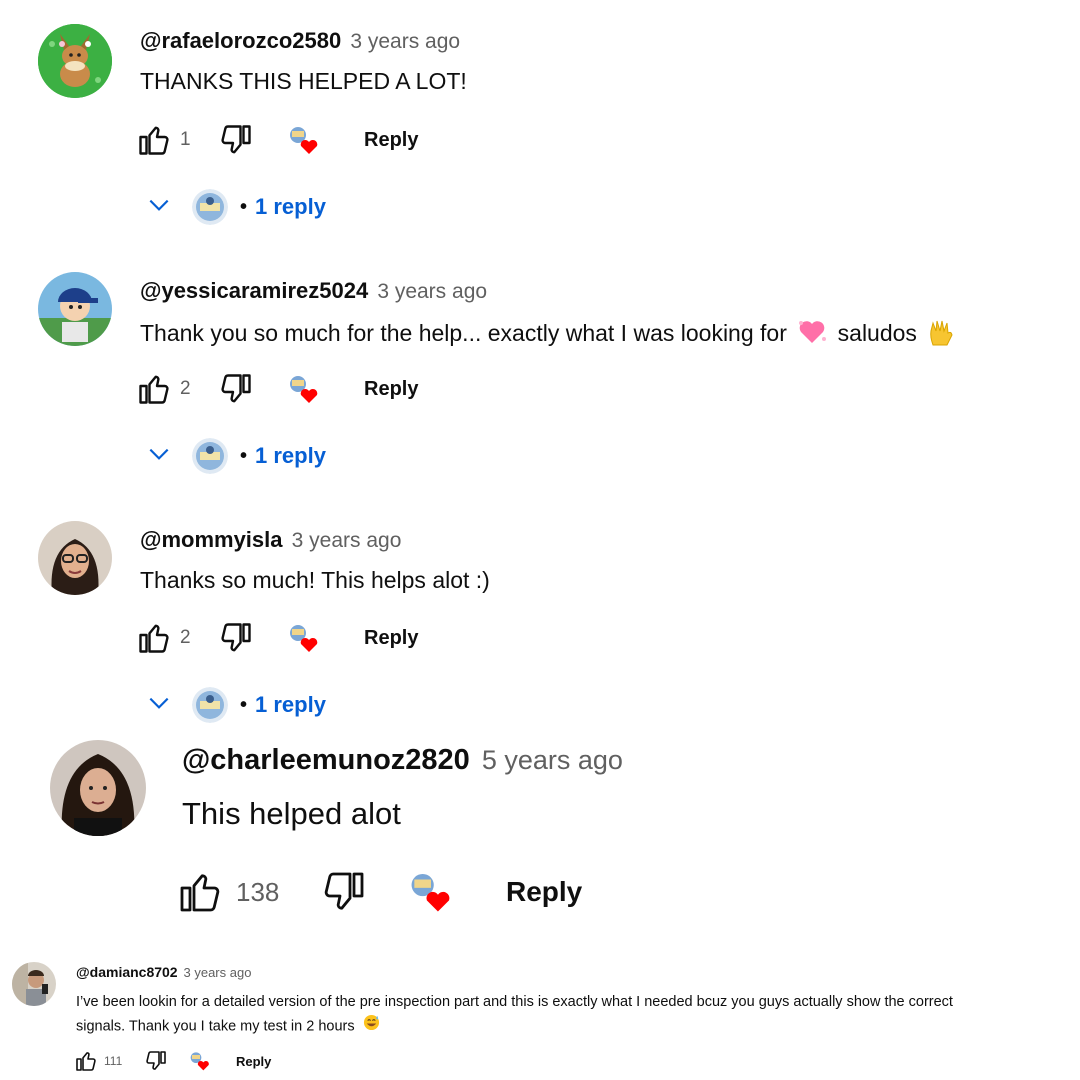  I want to click on comment-text: This helped alot, so click(291, 813).